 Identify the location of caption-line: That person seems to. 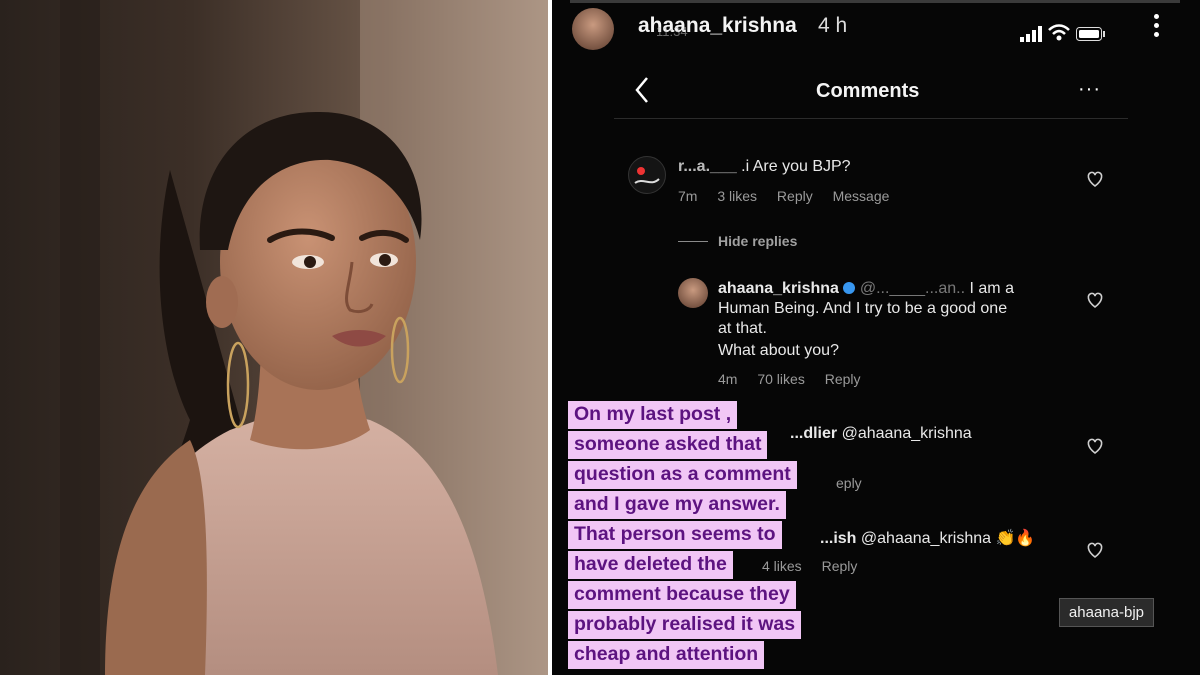
(675, 537).